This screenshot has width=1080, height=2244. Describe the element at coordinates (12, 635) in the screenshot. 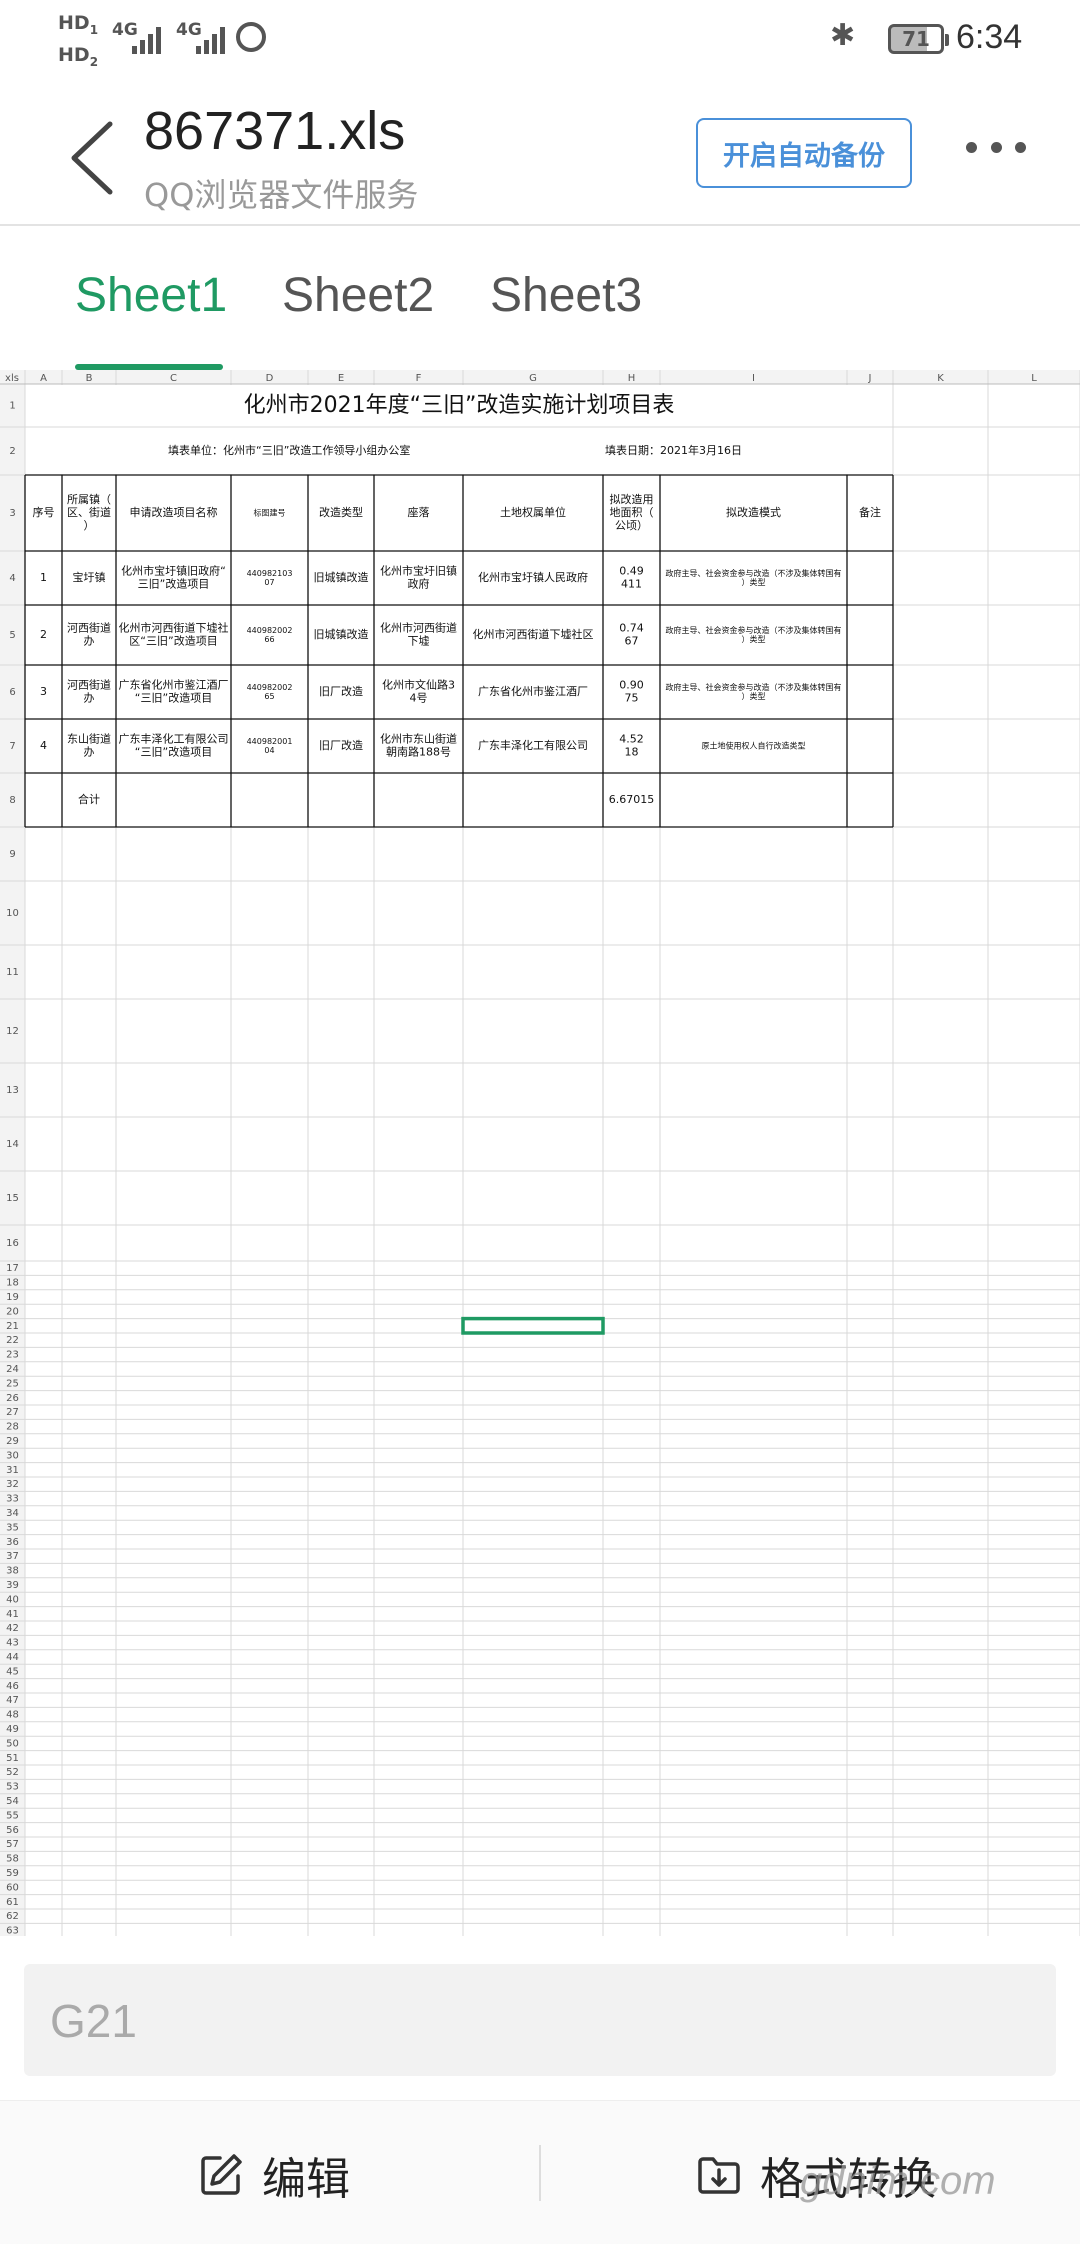

I see `row-header-5: 5` at that location.